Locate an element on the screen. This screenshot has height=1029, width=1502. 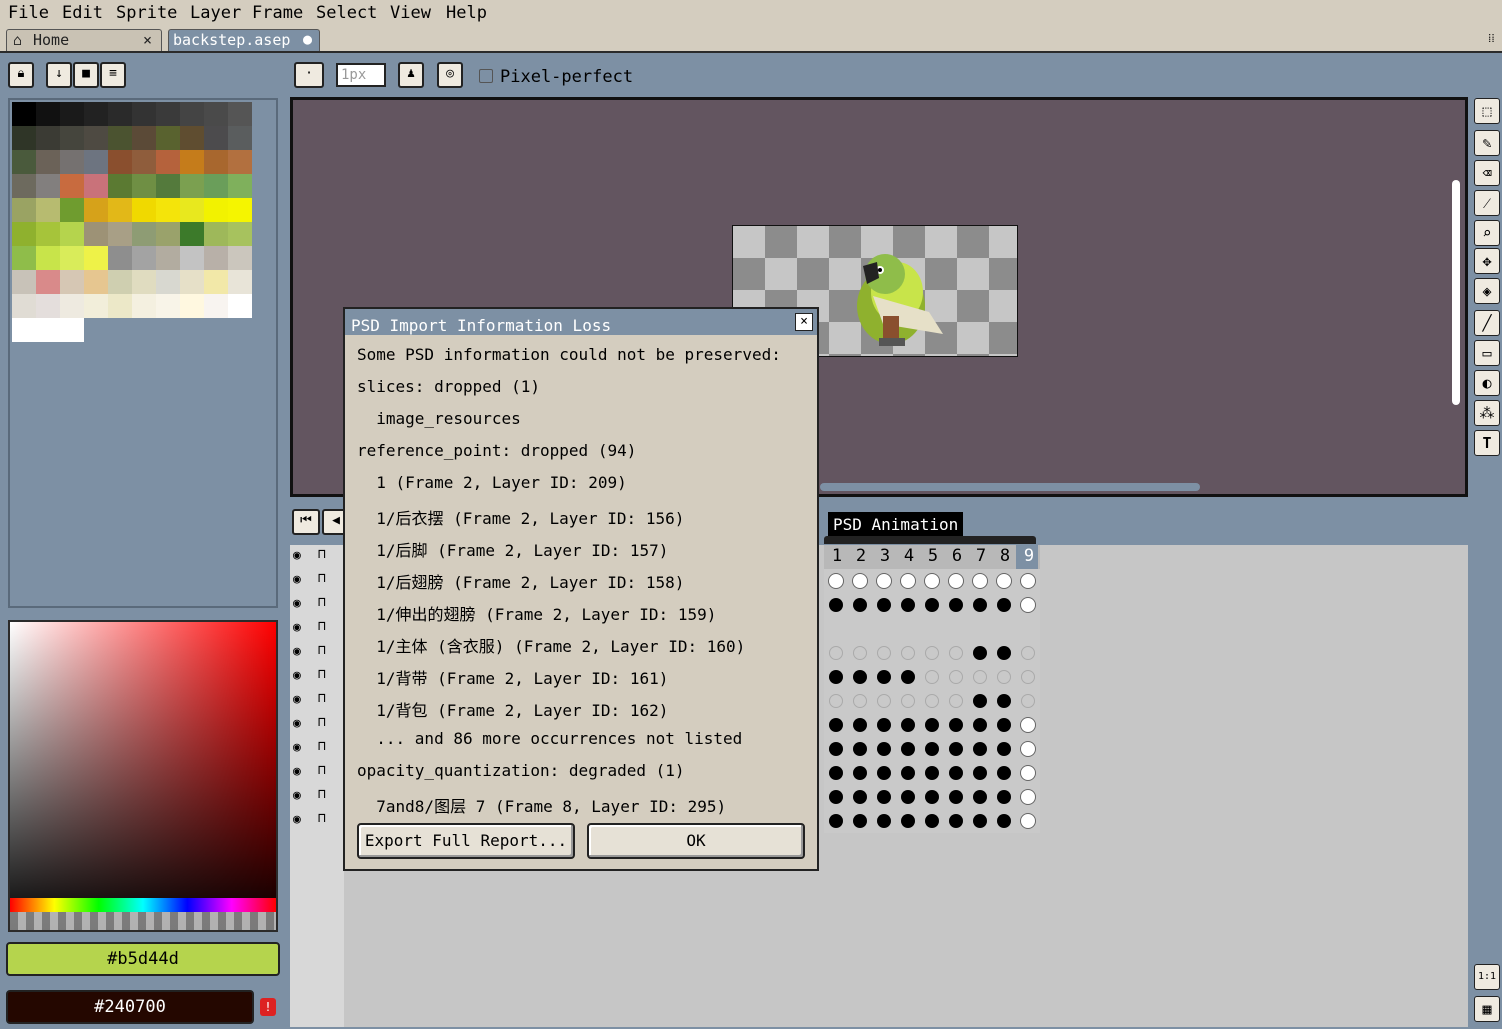
menu-file: File is located at coordinates (28, 13).